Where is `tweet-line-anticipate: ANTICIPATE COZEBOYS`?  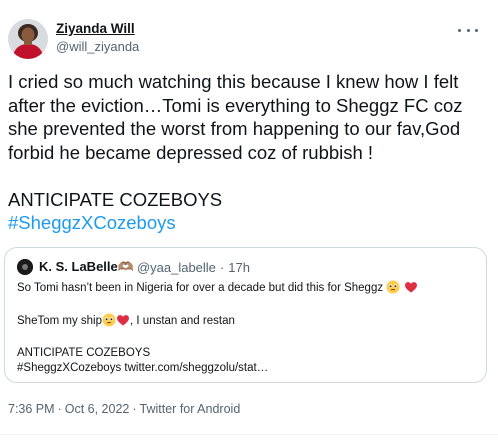
tweet-line-anticipate: ANTICIPATE COZEBOYS is located at coordinates (115, 199).